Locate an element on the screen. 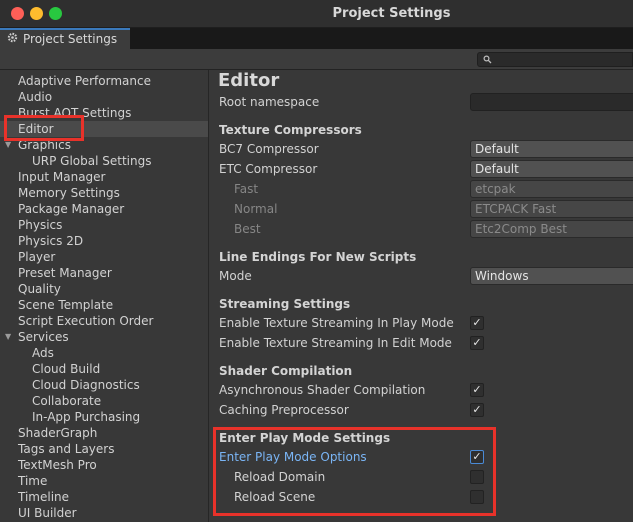 The width and height of the screenshot is (633, 522). sidebar-item-cloud-build: Cloud Build is located at coordinates (104, 369).